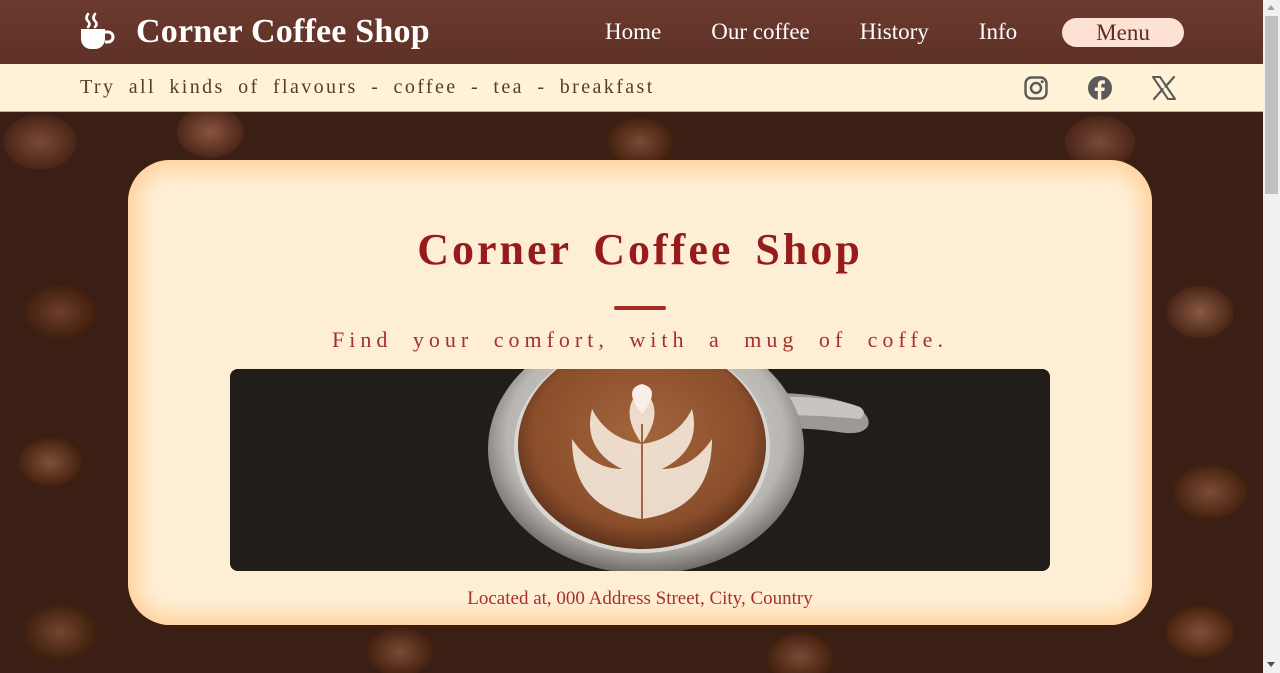 This screenshot has width=1280, height=673. Describe the element at coordinates (894, 32) in the screenshot. I see `nav-history: History` at that location.